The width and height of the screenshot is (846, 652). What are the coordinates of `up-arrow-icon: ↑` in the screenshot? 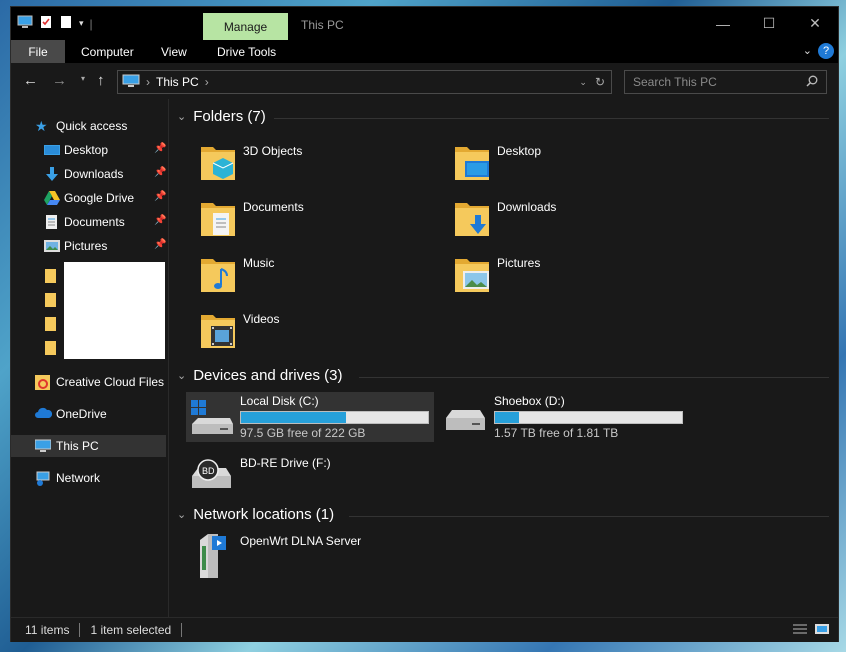 It's located at (101, 80).